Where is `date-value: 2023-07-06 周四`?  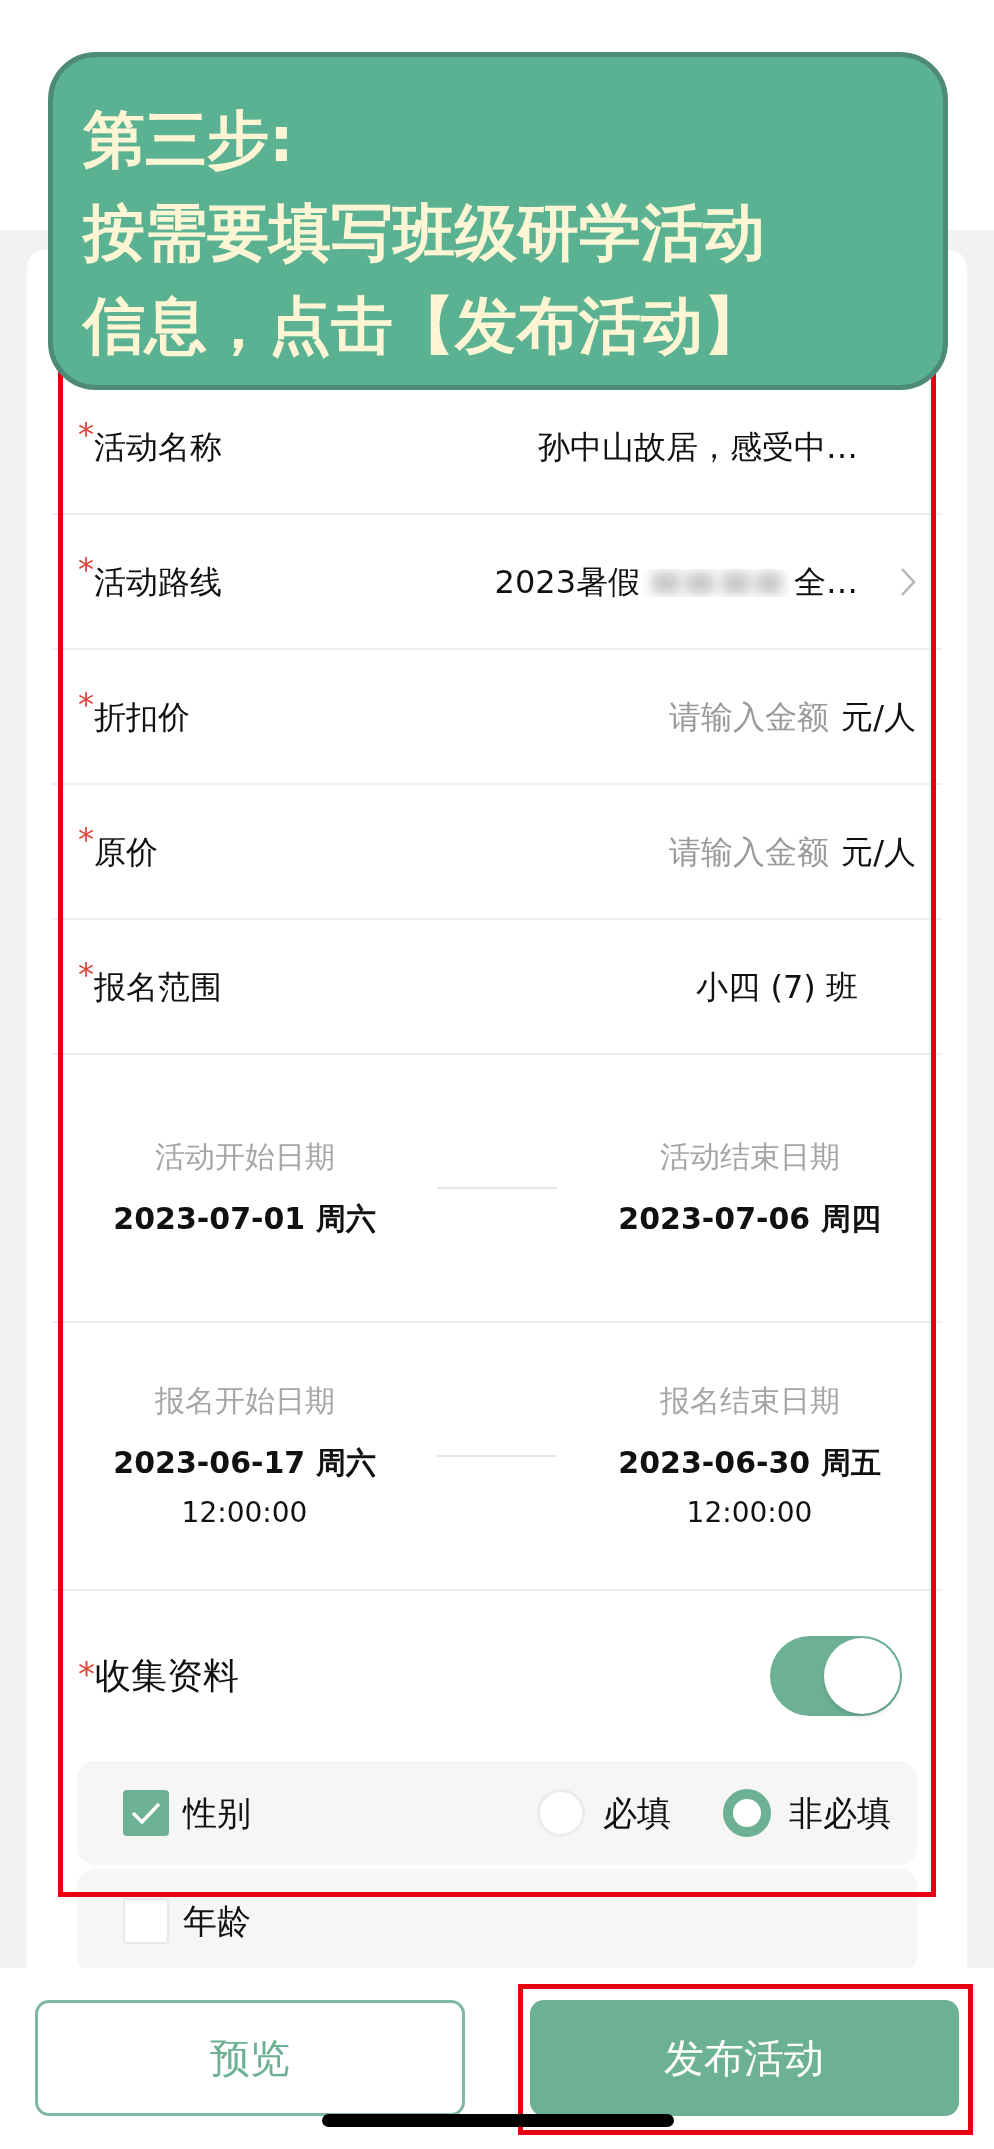 date-value: 2023-07-06 周四 is located at coordinates (749, 1219).